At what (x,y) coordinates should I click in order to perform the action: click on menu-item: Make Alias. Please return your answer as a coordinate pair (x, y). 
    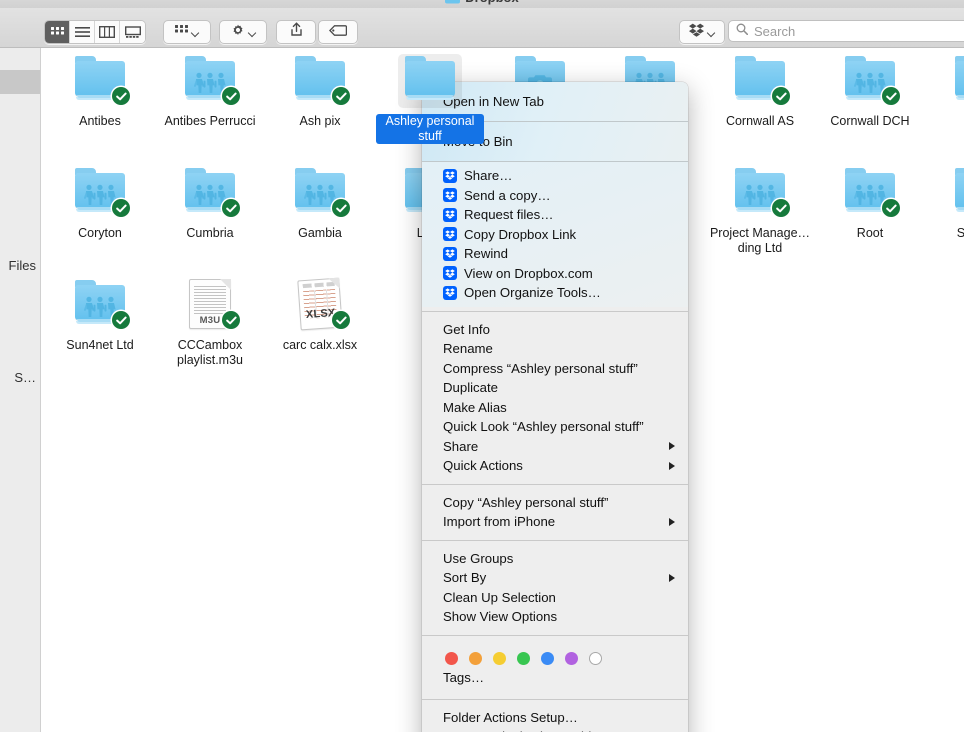
    Looking at the image, I should click on (555, 408).